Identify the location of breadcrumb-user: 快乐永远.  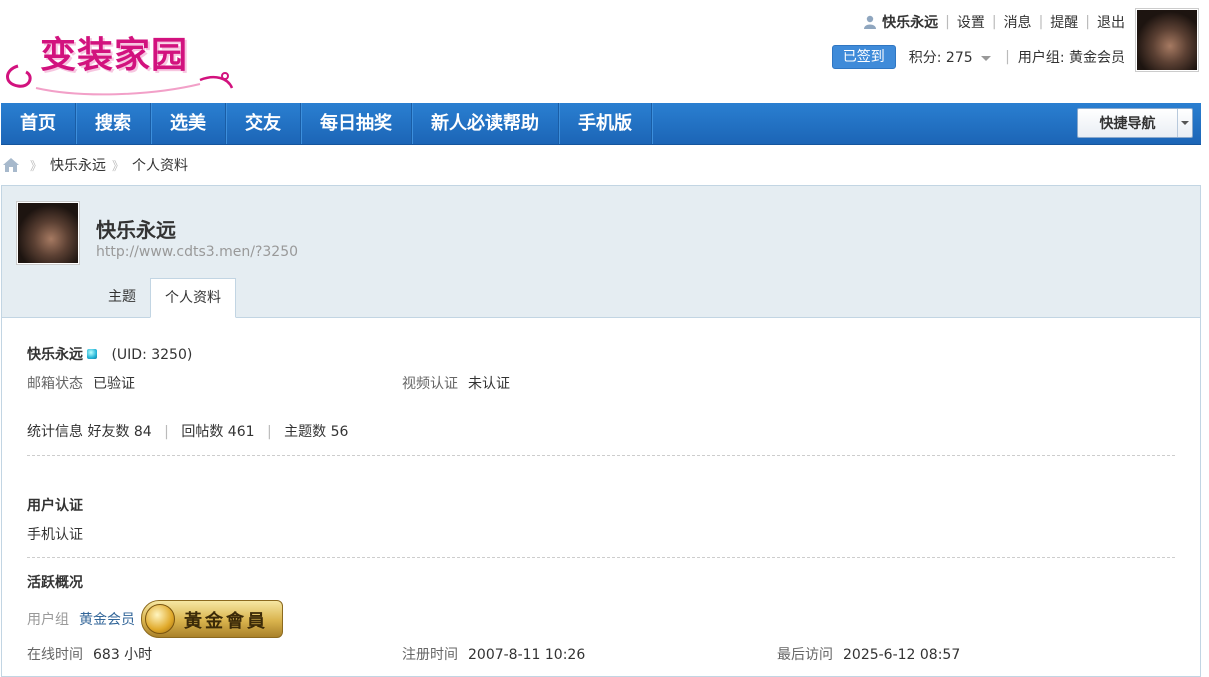
(78, 165).